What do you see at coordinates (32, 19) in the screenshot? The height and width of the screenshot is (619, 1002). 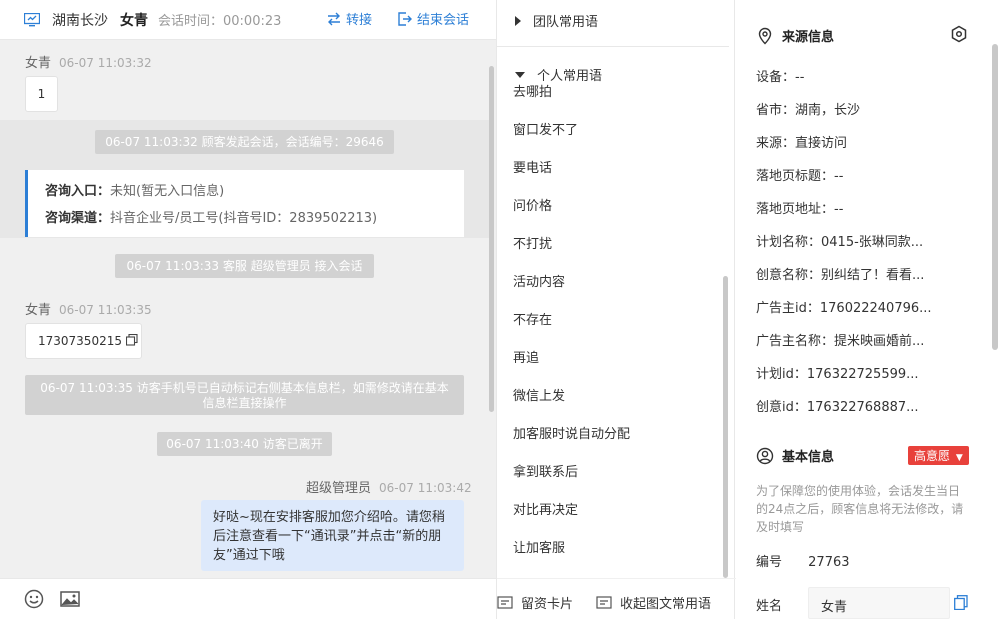 I see `monitor-icon` at bounding box center [32, 19].